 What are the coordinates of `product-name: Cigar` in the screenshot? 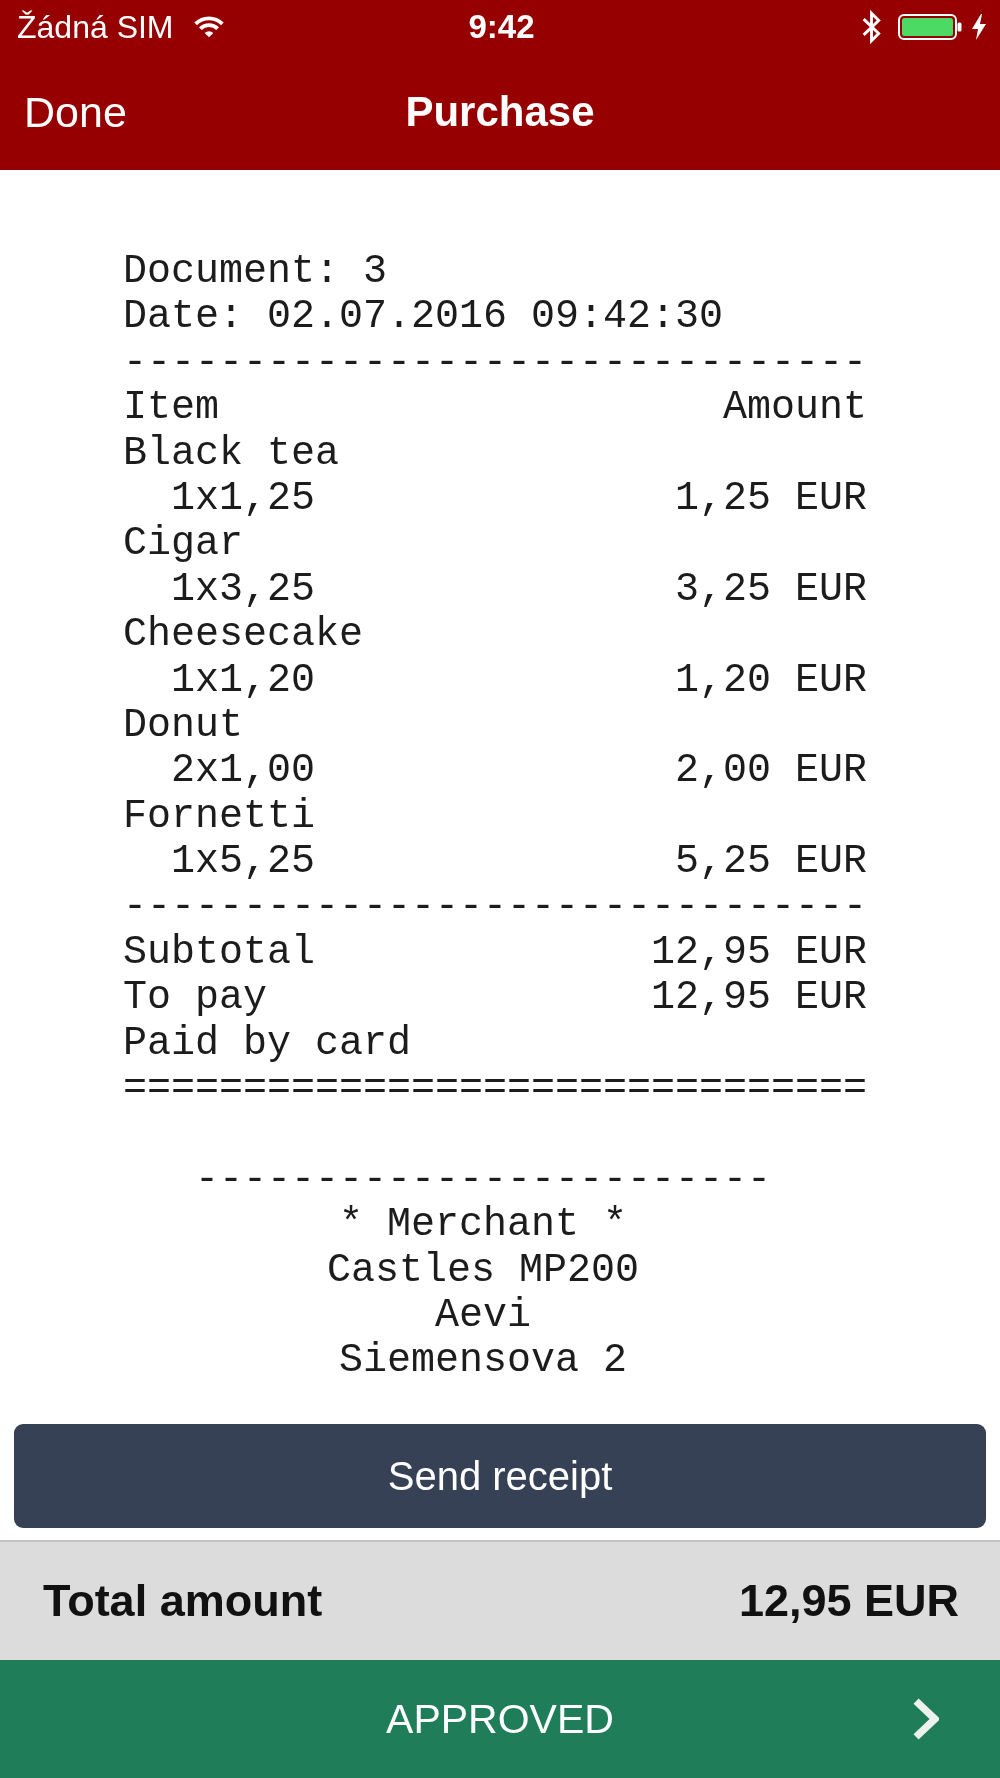 It's located at (183, 544).